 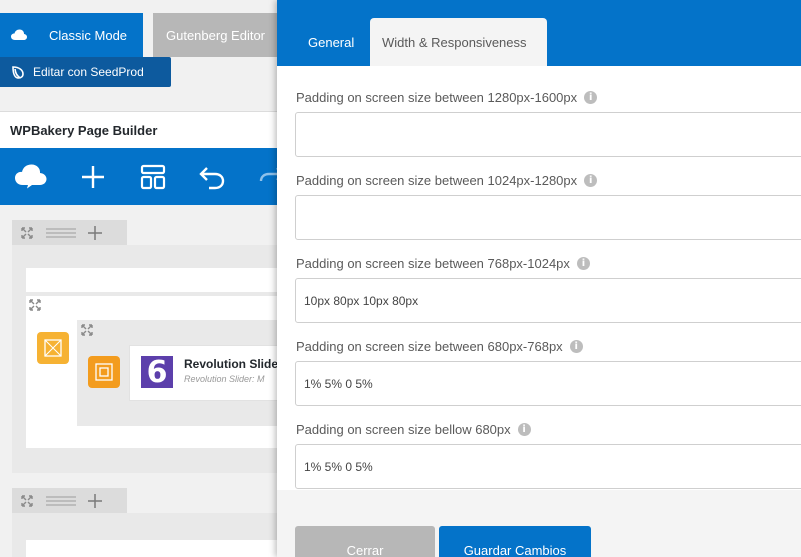 I want to click on field-label: Padding on screen size bellow 680px i, so click(x=413, y=429).